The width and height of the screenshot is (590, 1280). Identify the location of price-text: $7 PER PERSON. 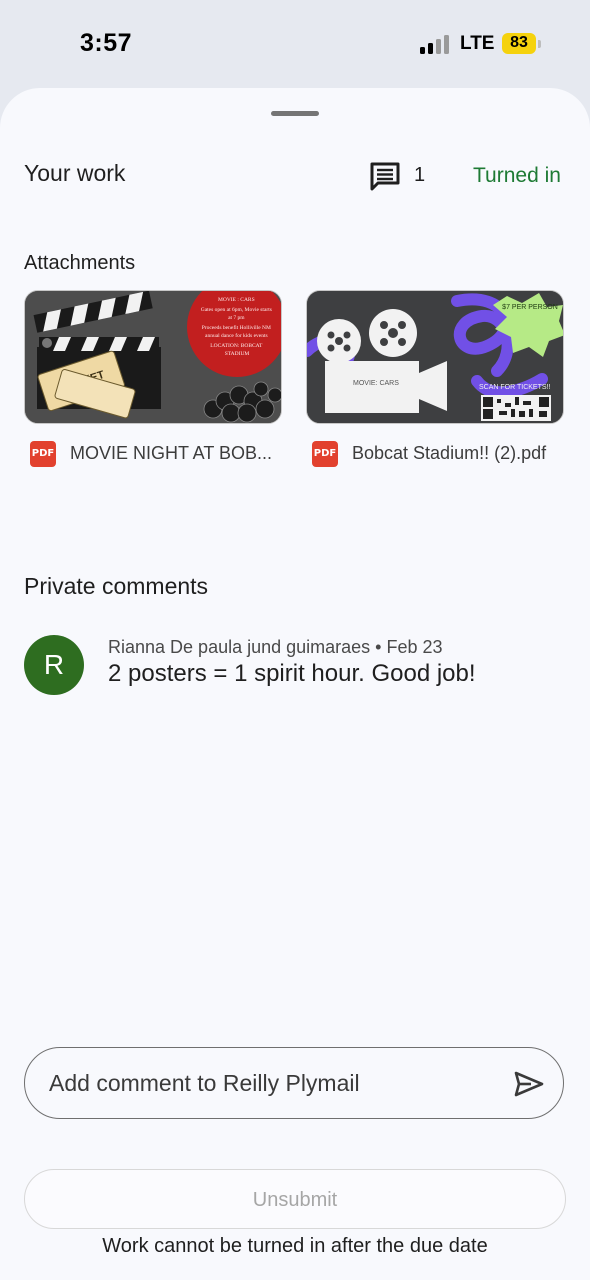
(530, 307).